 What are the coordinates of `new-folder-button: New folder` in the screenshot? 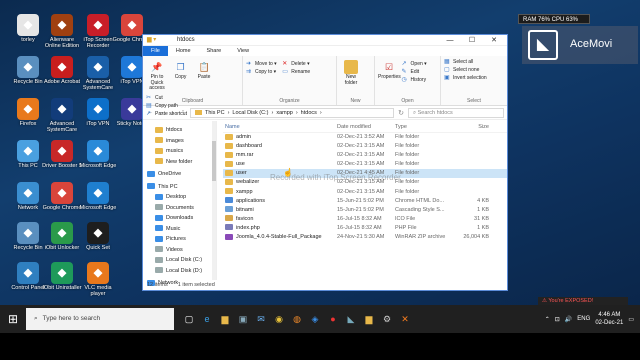 It's located at (351, 72).